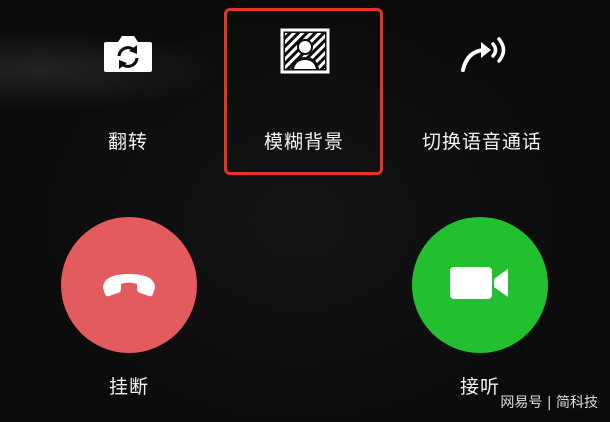  Describe the element at coordinates (128, 142) in the screenshot. I see `flip-label: 翻转` at that location.